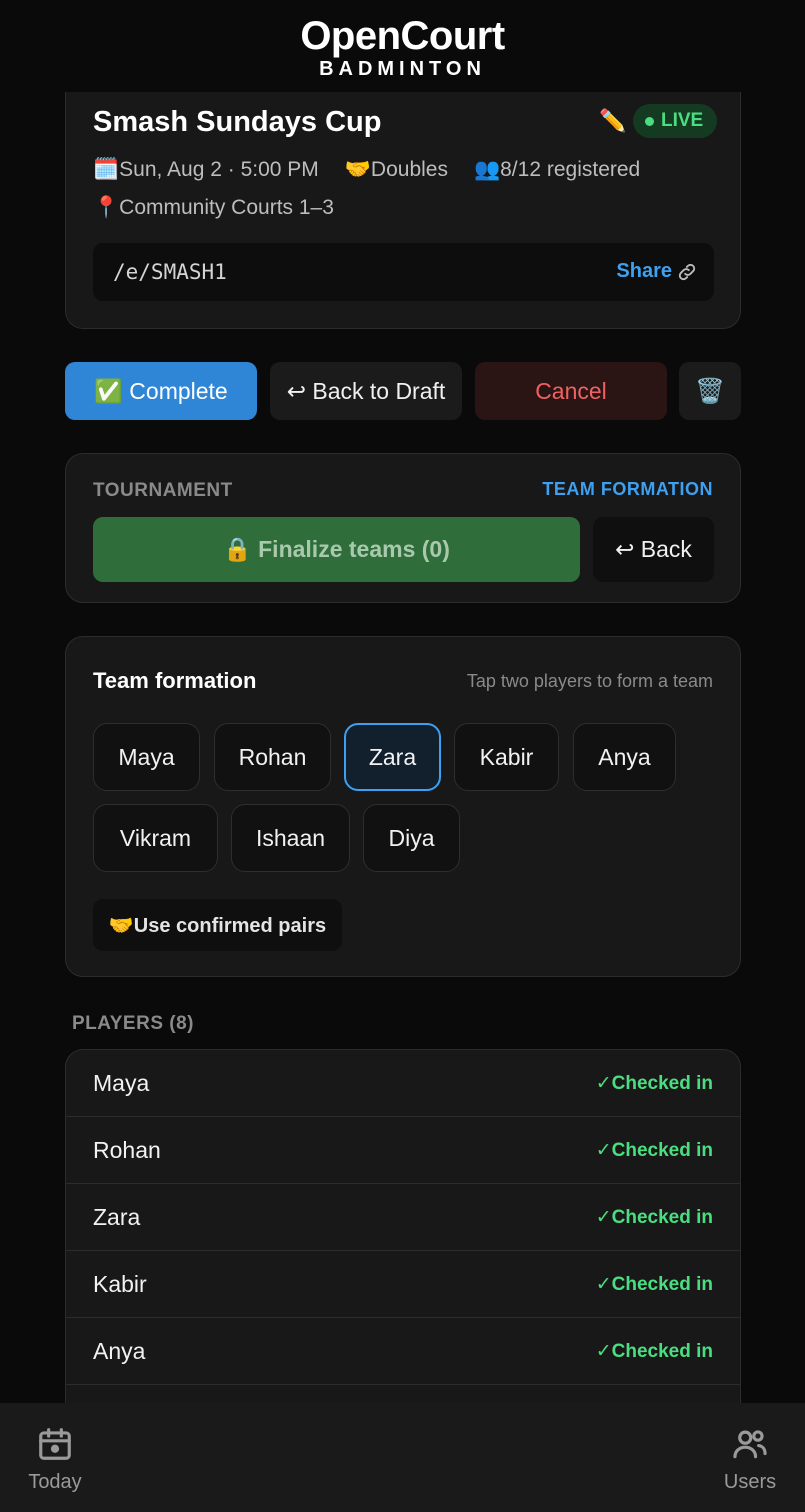 Image resolution: width=805 pixels, height=1512 pixels. I want to click on player-chip-diya: Diya, so click(411, 838).